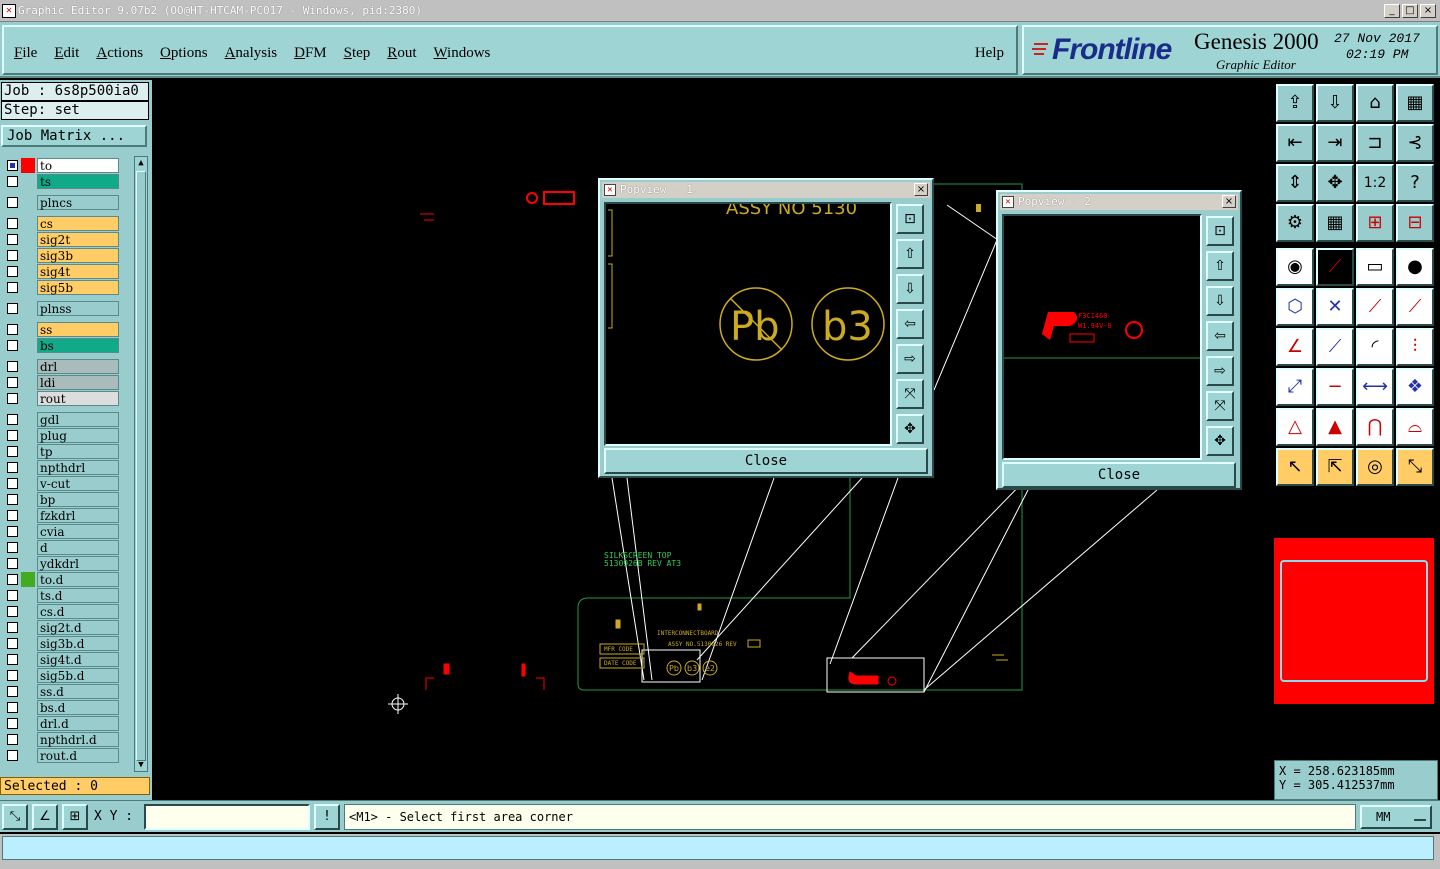  Describe the element at coordinates (227, 817) in the screenshot. I see `xy-input` at that location.